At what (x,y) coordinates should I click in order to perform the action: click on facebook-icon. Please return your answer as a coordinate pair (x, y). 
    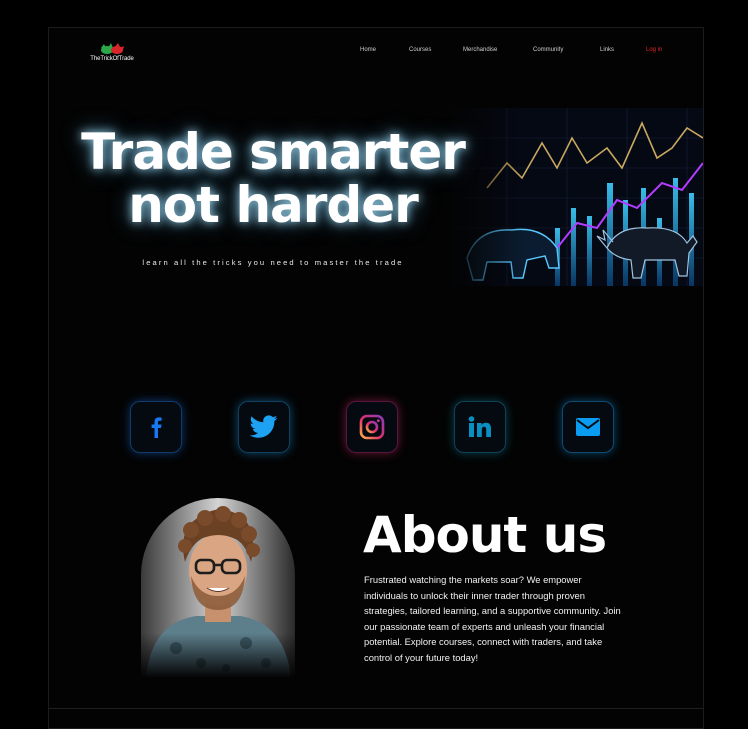
    Looking at the image, I should click on (156, 427).